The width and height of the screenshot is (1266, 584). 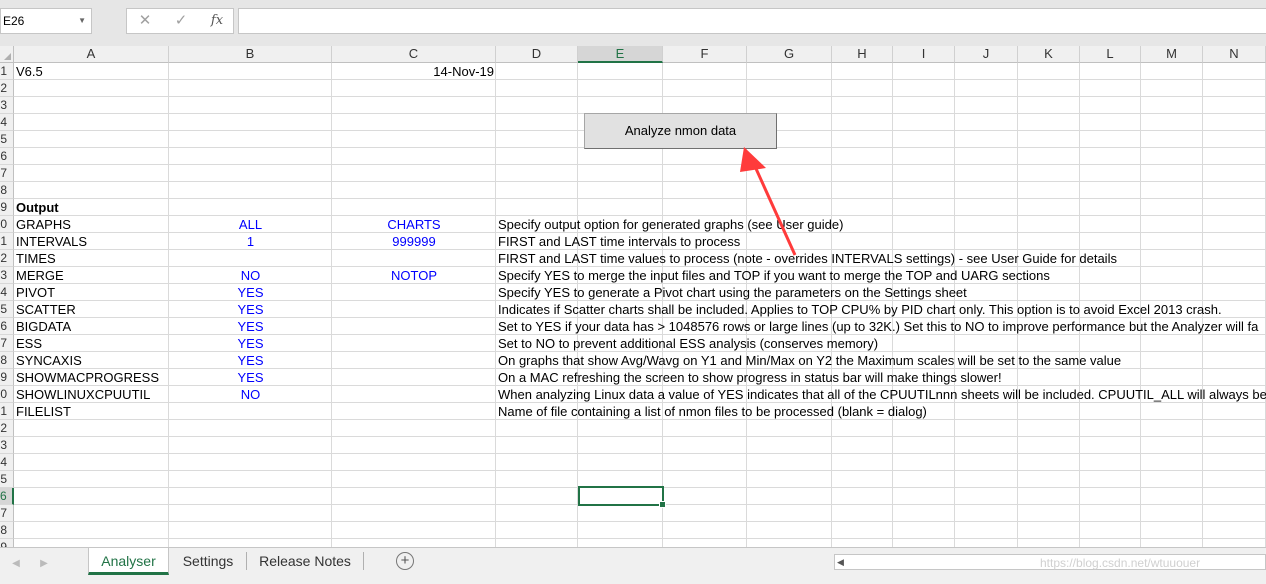 What do you see at coordinates (14, 21) in the screenshot?
I see `name-box-value: E26` at bounding box center [14, 21].